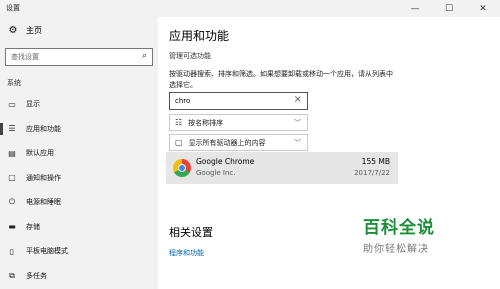 The width and height of the screenshot is (500, 289). I want to click on notifications-icon: ▢, so click(12, 178).